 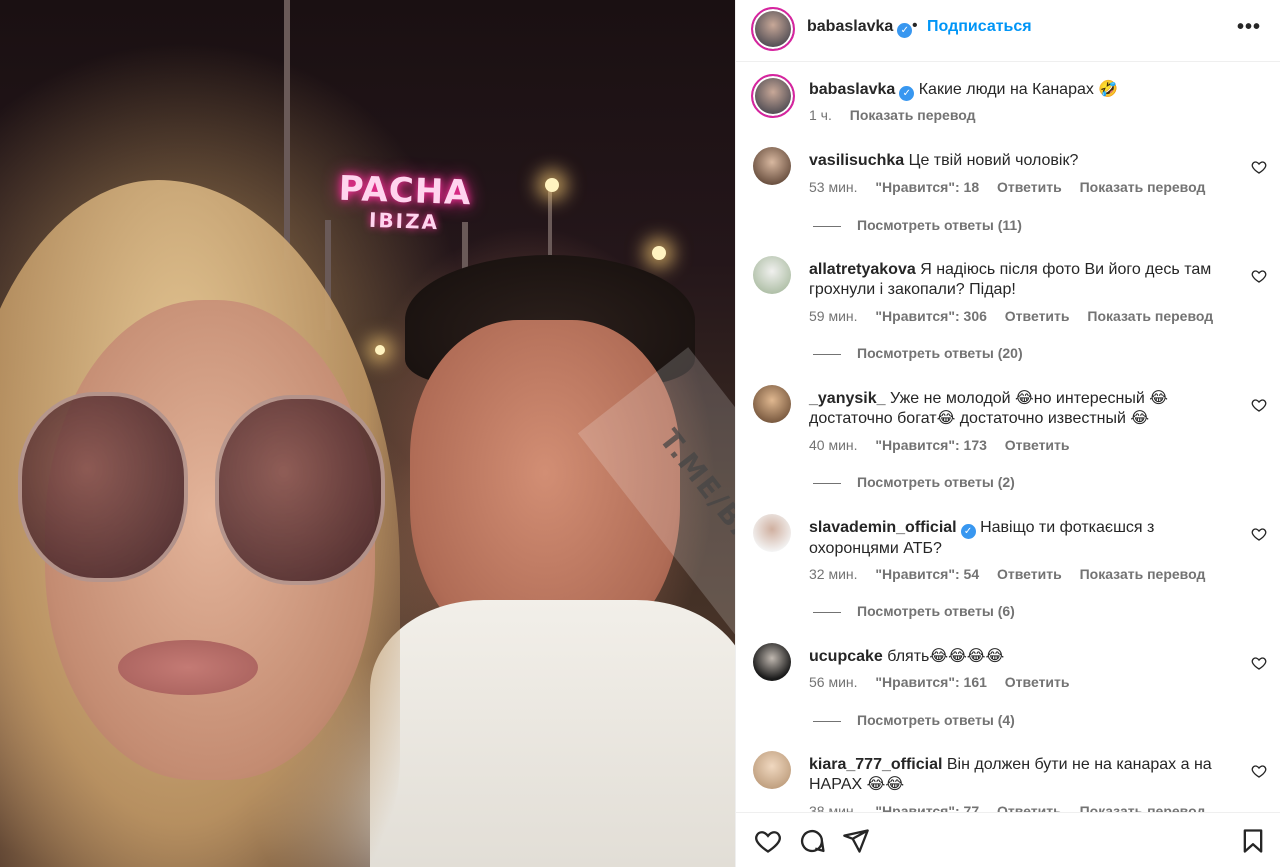 What do you see at coordinates (927, 187) in the screenshot?
I see `comment-likes: "Нравится": 18` at bounding box center [927, 187].